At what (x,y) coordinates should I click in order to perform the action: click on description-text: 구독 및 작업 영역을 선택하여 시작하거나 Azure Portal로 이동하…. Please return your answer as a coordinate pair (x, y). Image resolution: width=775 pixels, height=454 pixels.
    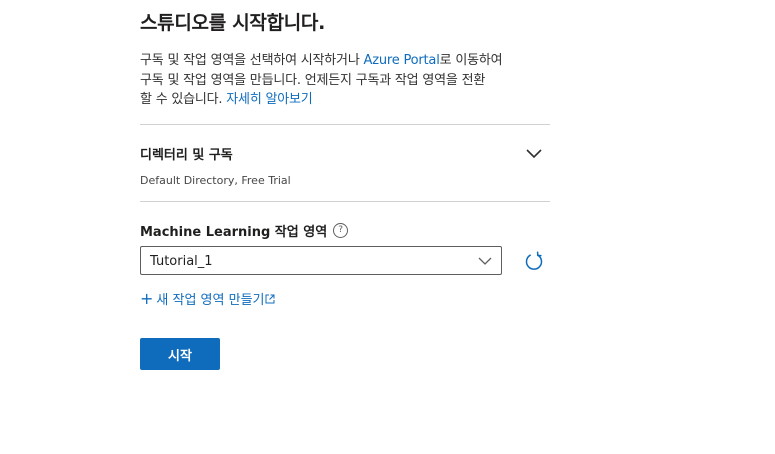
    Looking at the image, I should click on (350, 80).